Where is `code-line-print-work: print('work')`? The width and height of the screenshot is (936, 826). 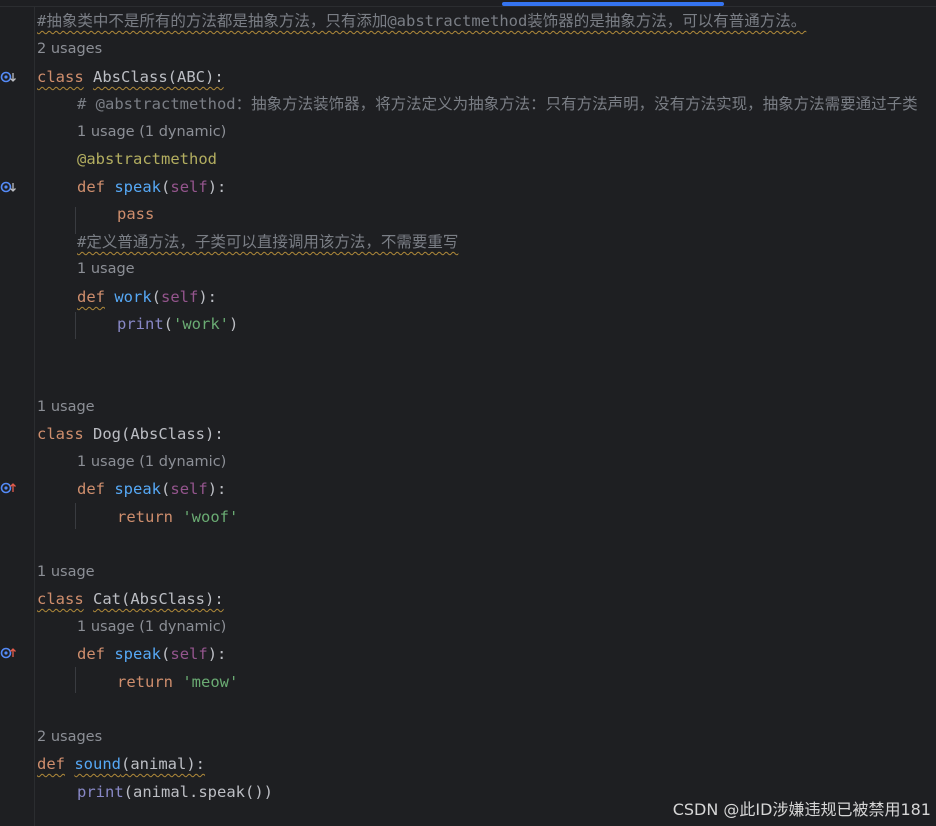 code-line-print-work: print('work') is located at coordinates (177, 324).